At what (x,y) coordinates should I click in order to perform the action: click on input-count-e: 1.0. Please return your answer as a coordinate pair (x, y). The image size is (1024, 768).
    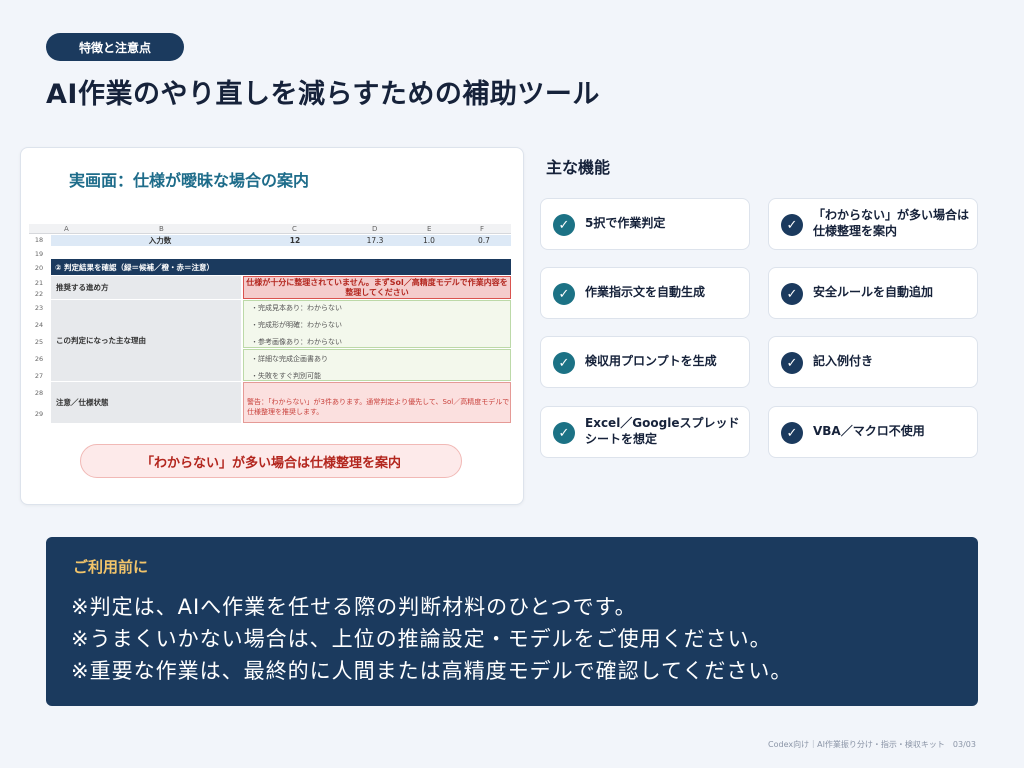
    Looking at the image, I should click on (429, 240).